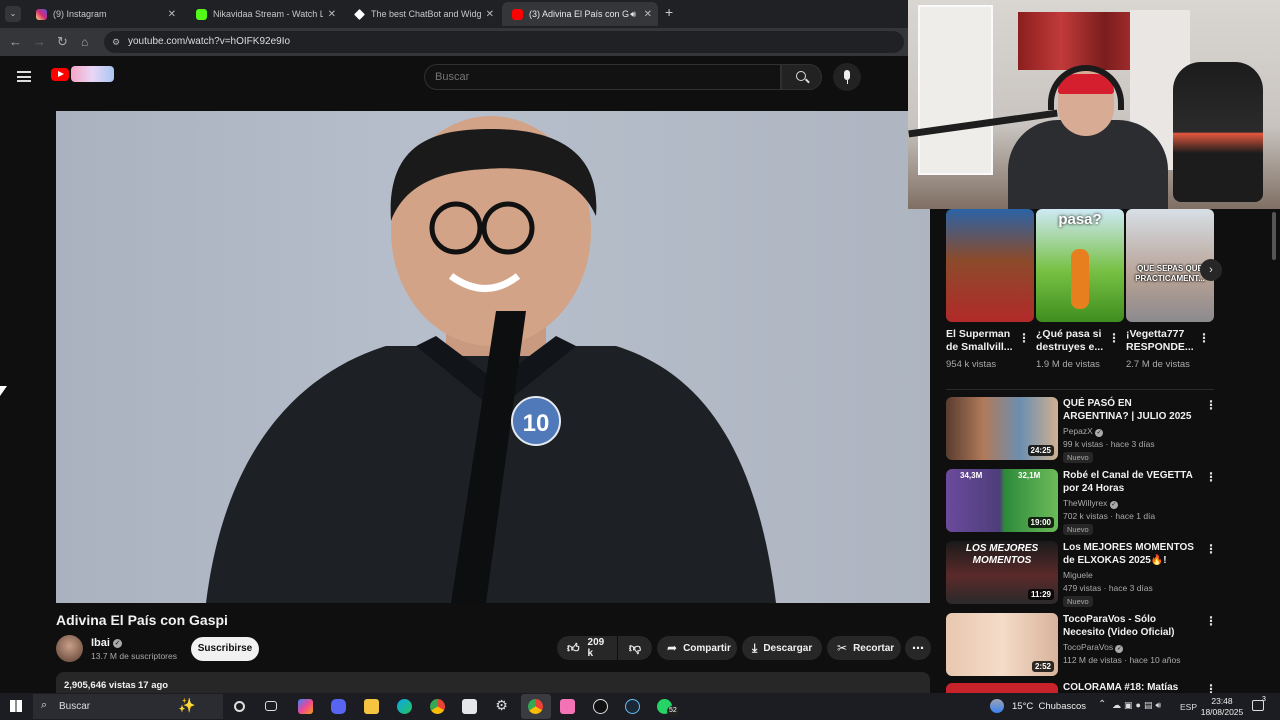 The image size is (1280, 720). I want to click on notification-count: 3, so click(1264, 699).